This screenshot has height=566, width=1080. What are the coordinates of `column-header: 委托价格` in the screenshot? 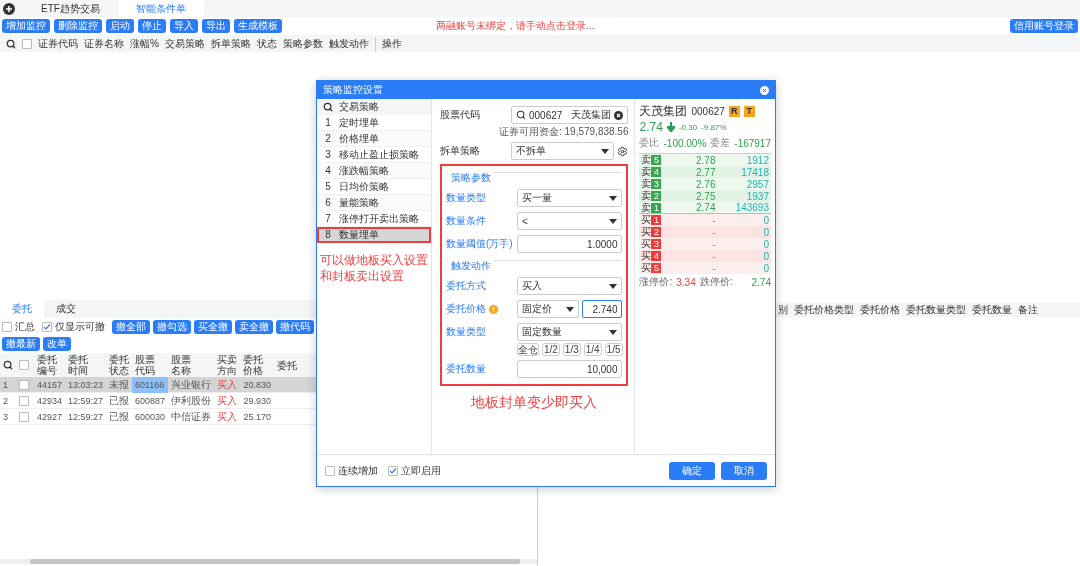 It's located at (880, 310).